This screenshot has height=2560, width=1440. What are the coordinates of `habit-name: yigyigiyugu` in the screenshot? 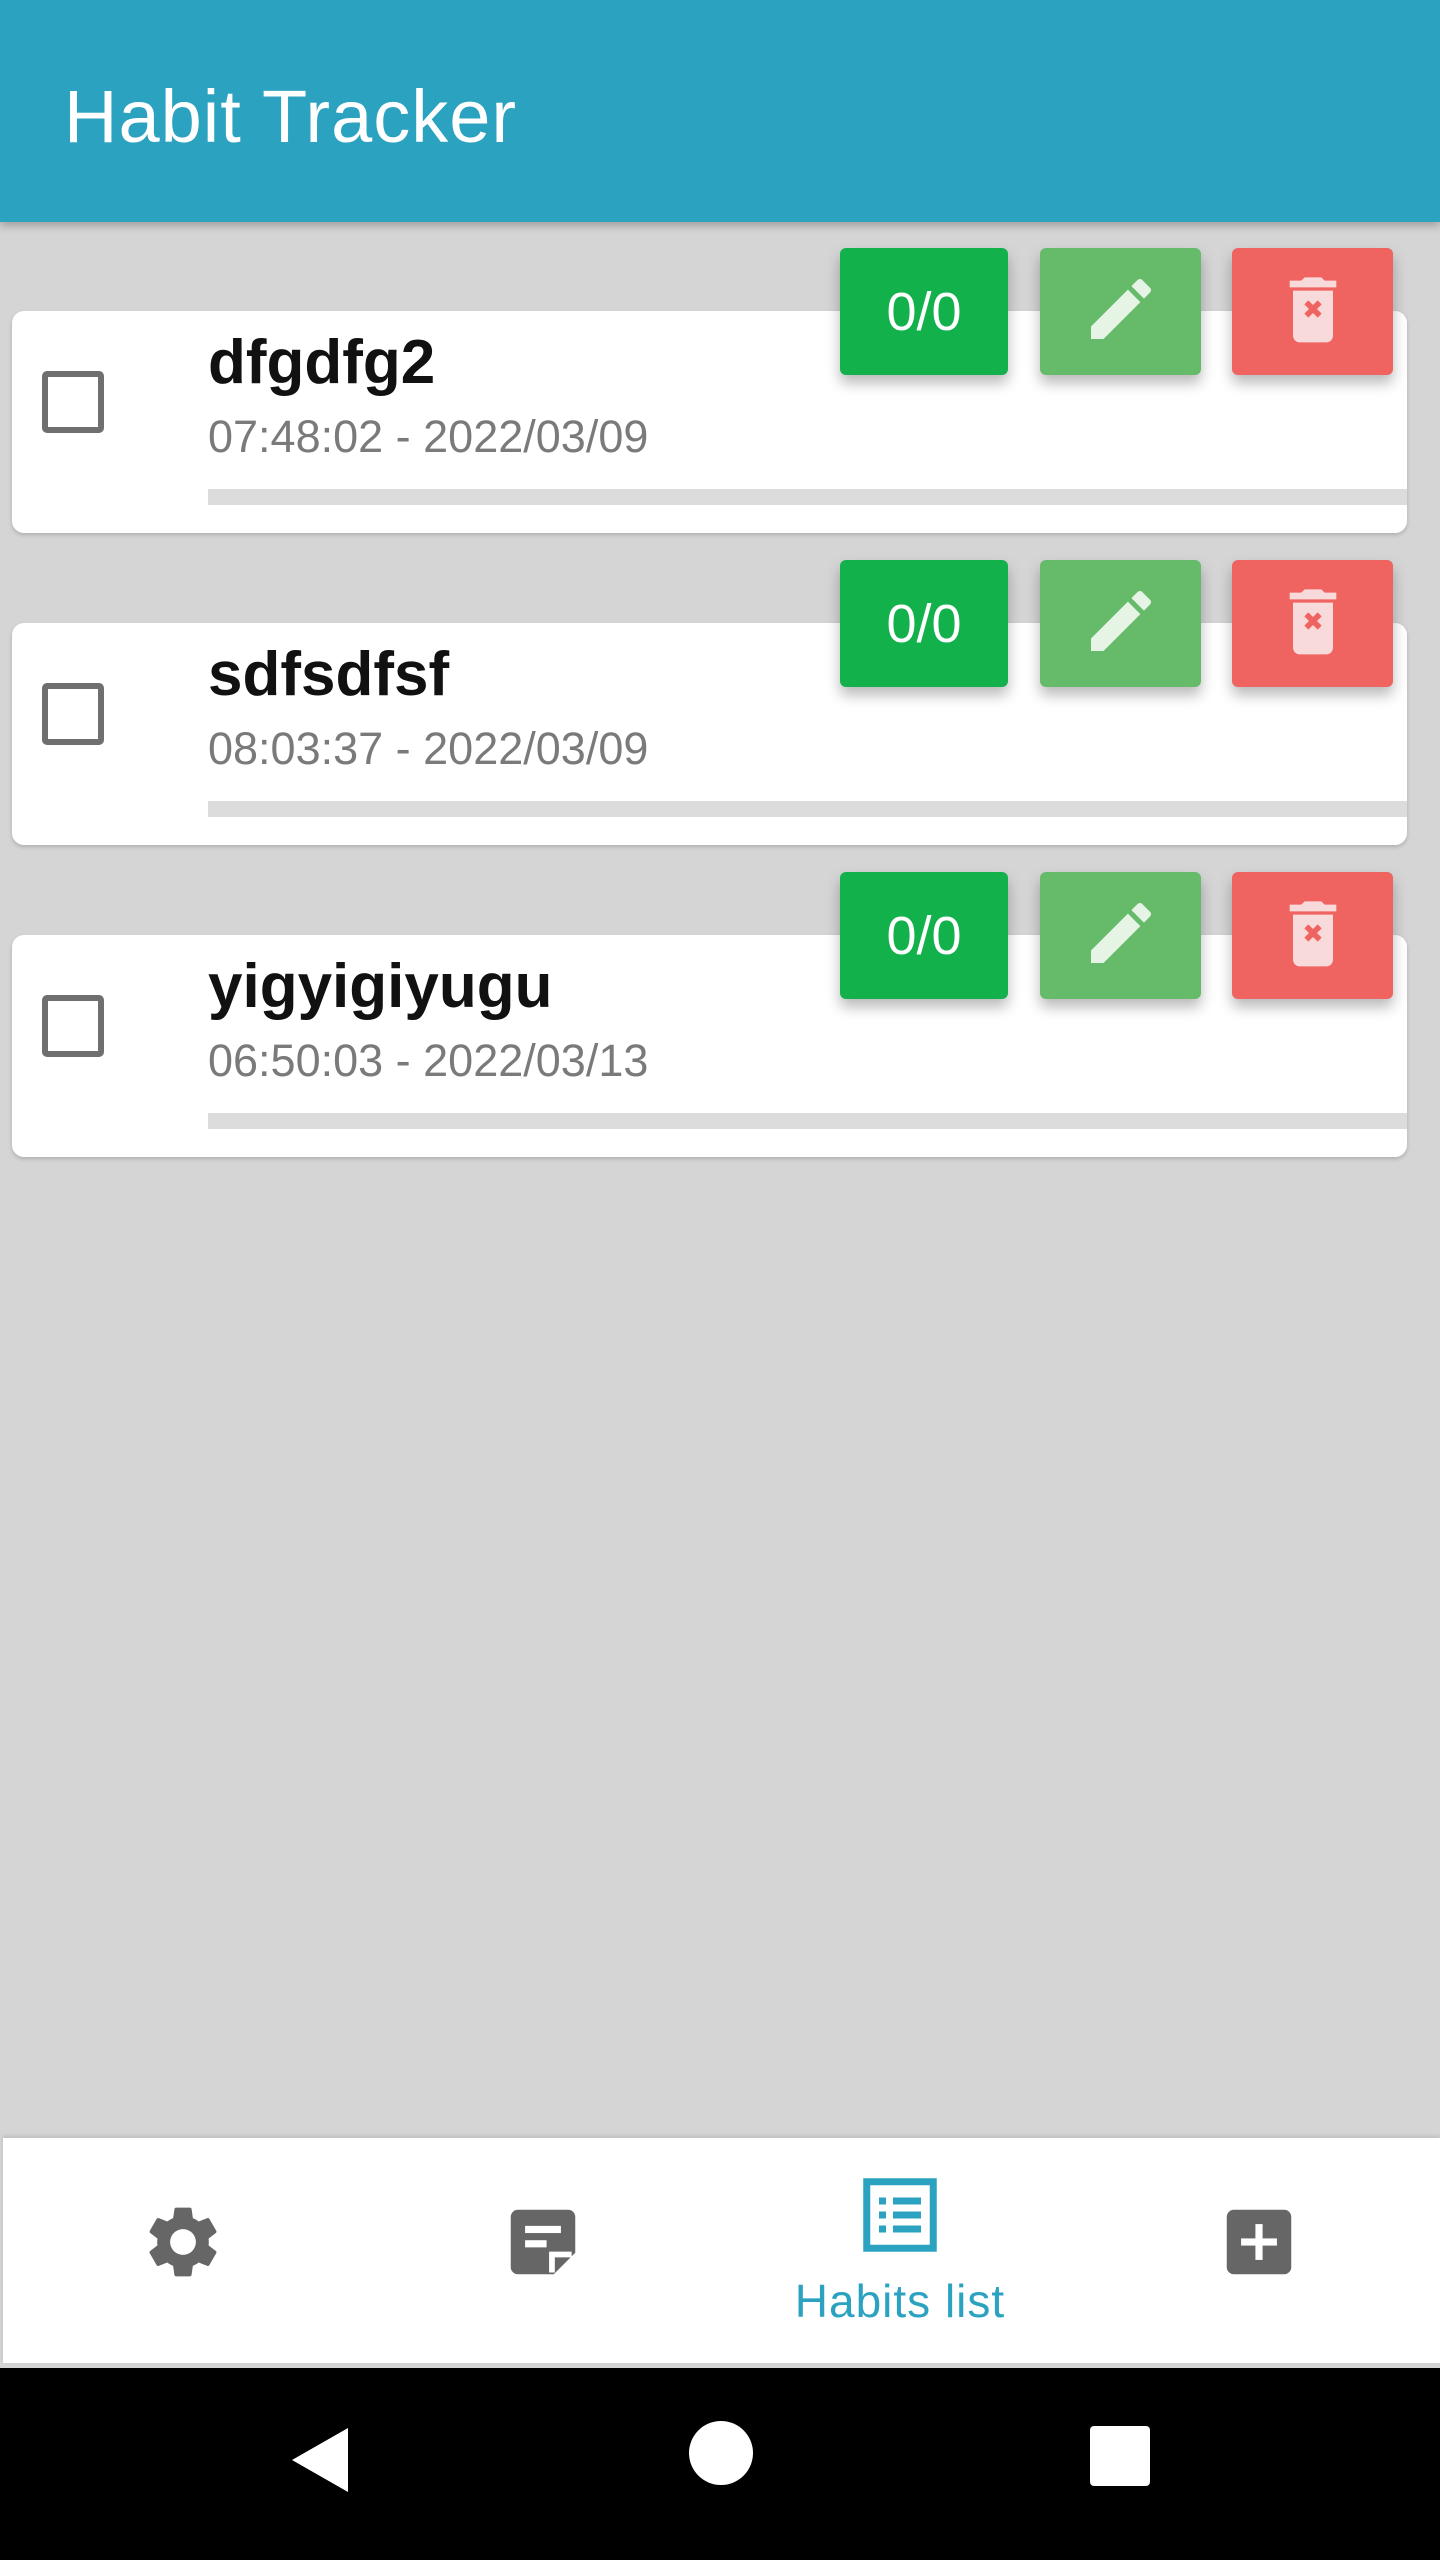 It's located at (380, 986).